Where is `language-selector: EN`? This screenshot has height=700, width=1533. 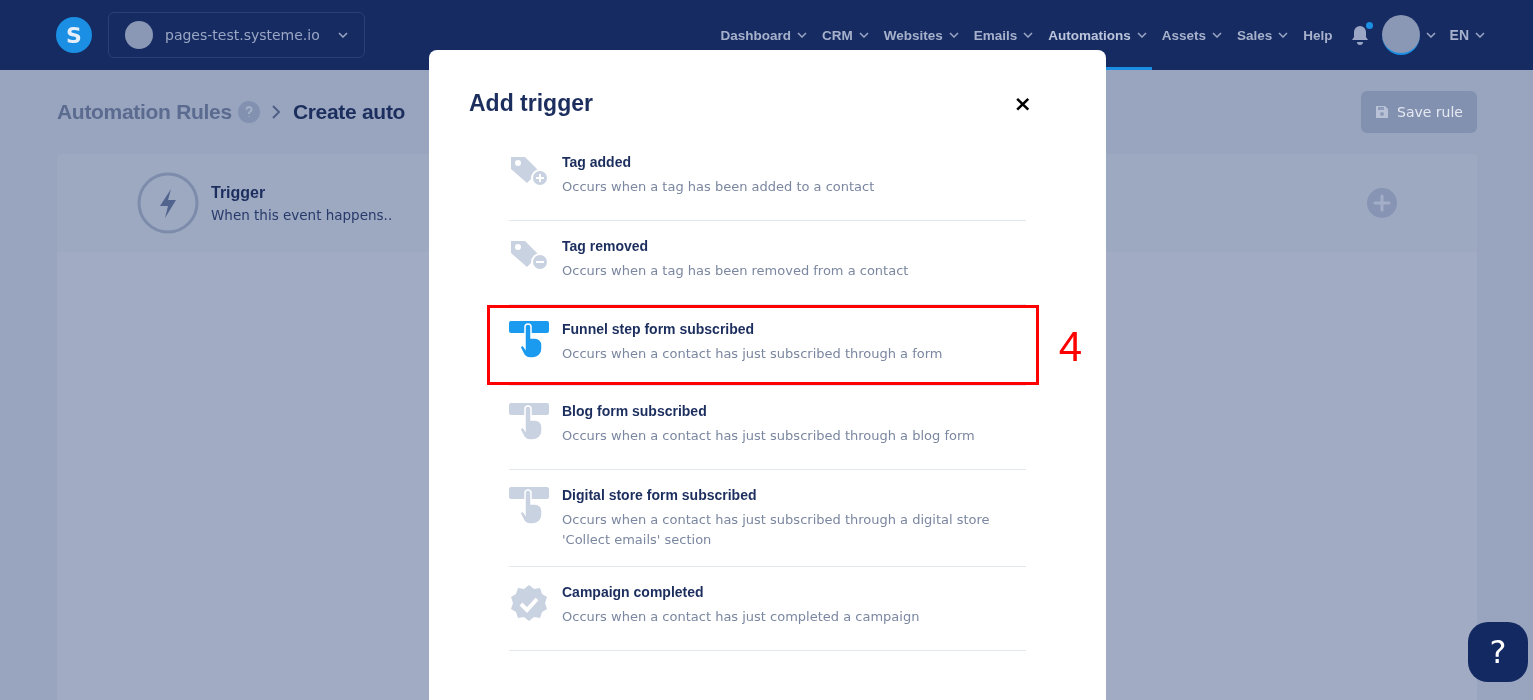 language-selector: EN is located at coordinates (1467, 35).